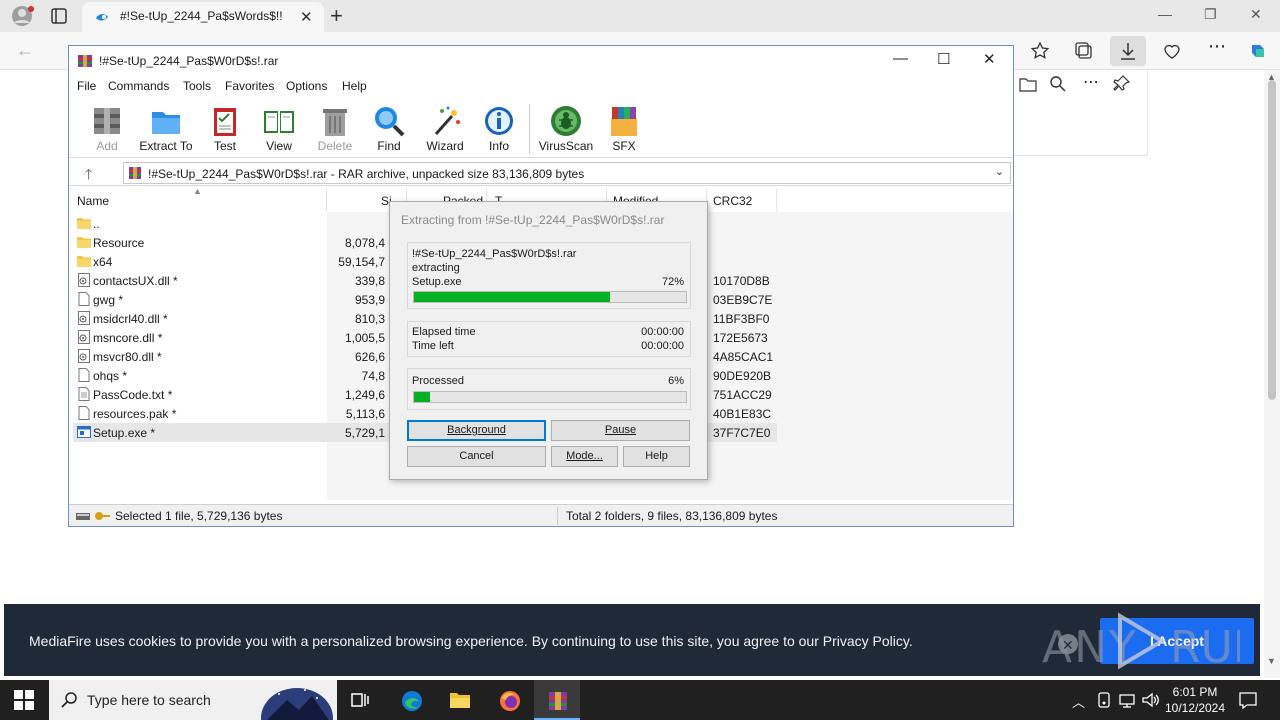 The image size is (1280, 720). What do you see at coordinates (1028, 84) in the screenshot?
I see `folder-icon` at bounding box center [1028, 84].